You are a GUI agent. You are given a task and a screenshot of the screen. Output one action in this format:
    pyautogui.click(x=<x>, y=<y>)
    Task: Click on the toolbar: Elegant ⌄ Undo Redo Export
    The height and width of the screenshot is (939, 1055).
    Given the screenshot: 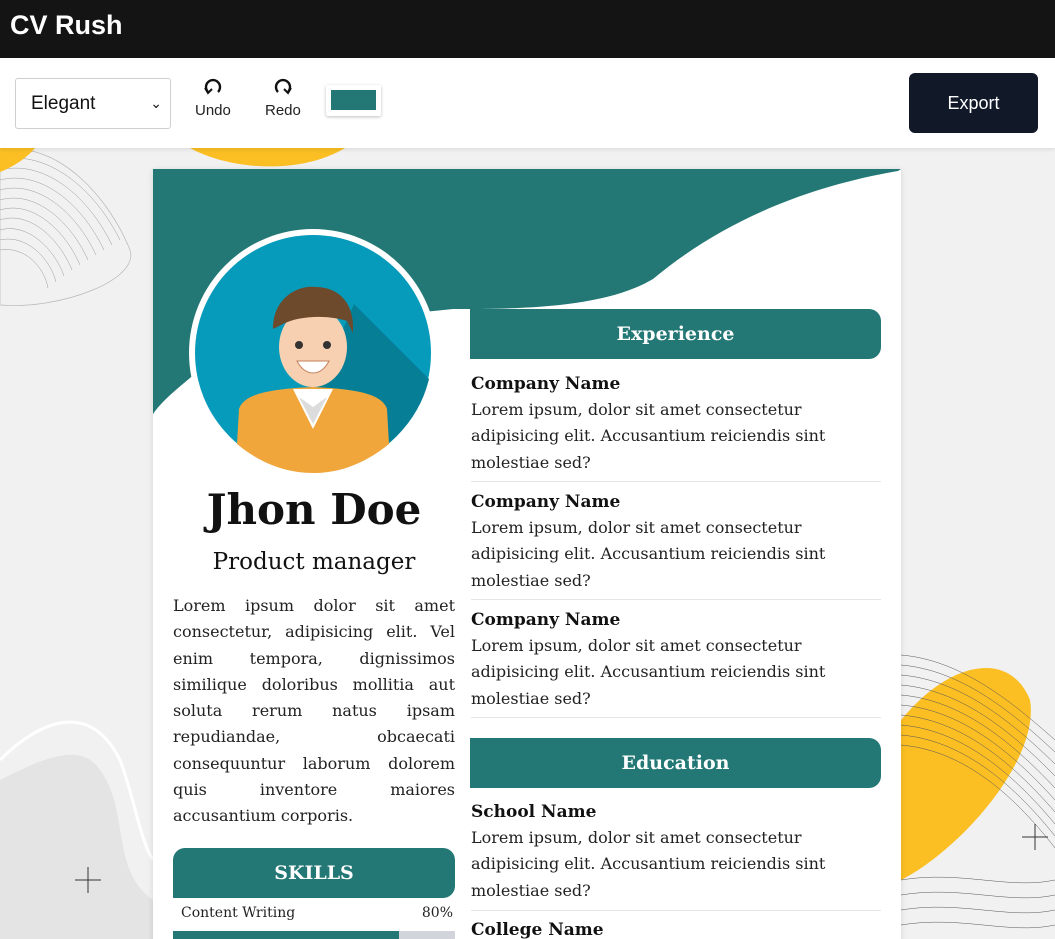 What is the action you would take?
    pyautogui.click(x=527, y=103)
    